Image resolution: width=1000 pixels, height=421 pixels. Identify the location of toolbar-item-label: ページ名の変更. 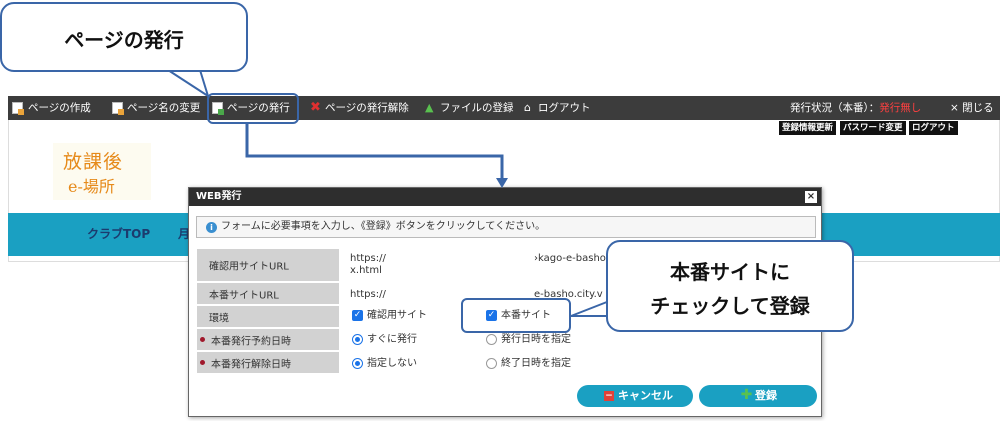
(164, 108).